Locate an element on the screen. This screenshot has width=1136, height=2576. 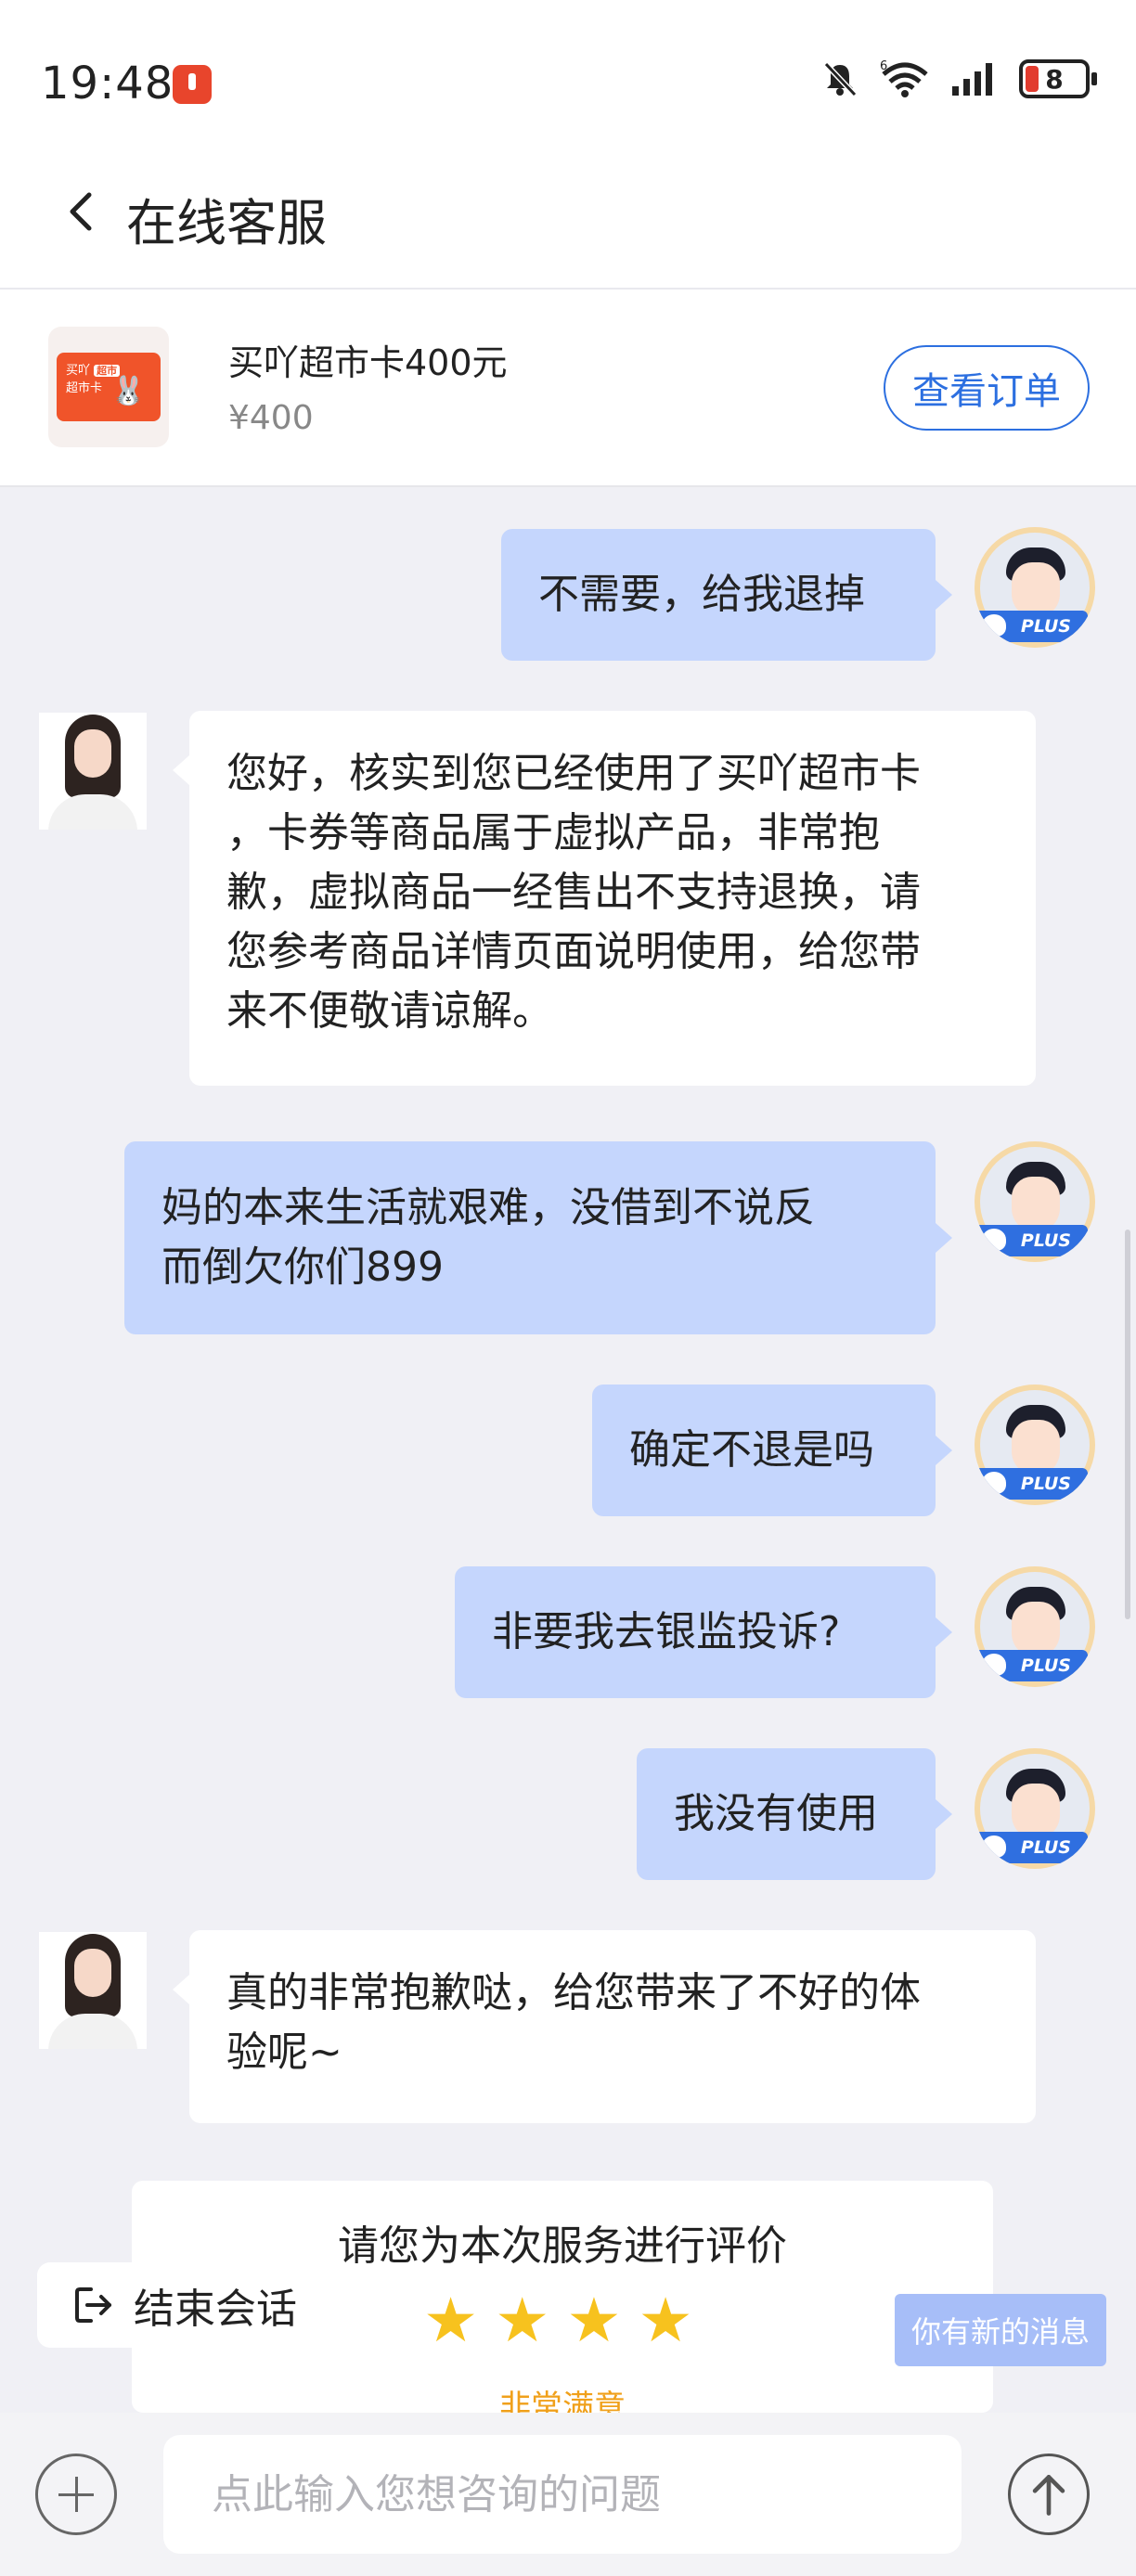
logout-icon is located at coordinates (93, 2305).